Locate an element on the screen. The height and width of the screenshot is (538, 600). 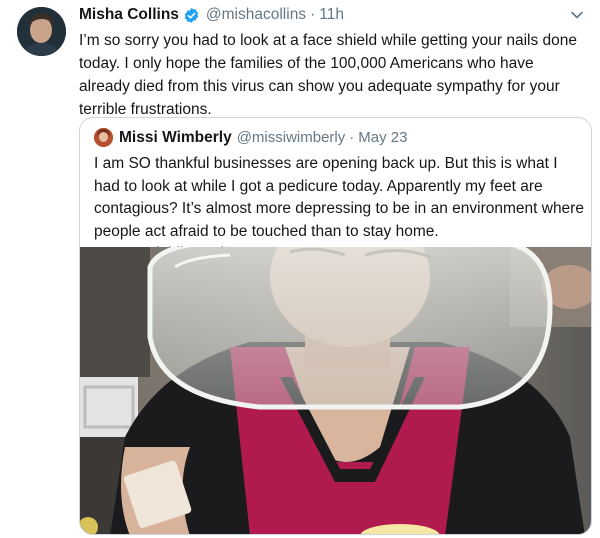
quoted-author-handle: @missiwimberly is located at coordinates (291, 137).